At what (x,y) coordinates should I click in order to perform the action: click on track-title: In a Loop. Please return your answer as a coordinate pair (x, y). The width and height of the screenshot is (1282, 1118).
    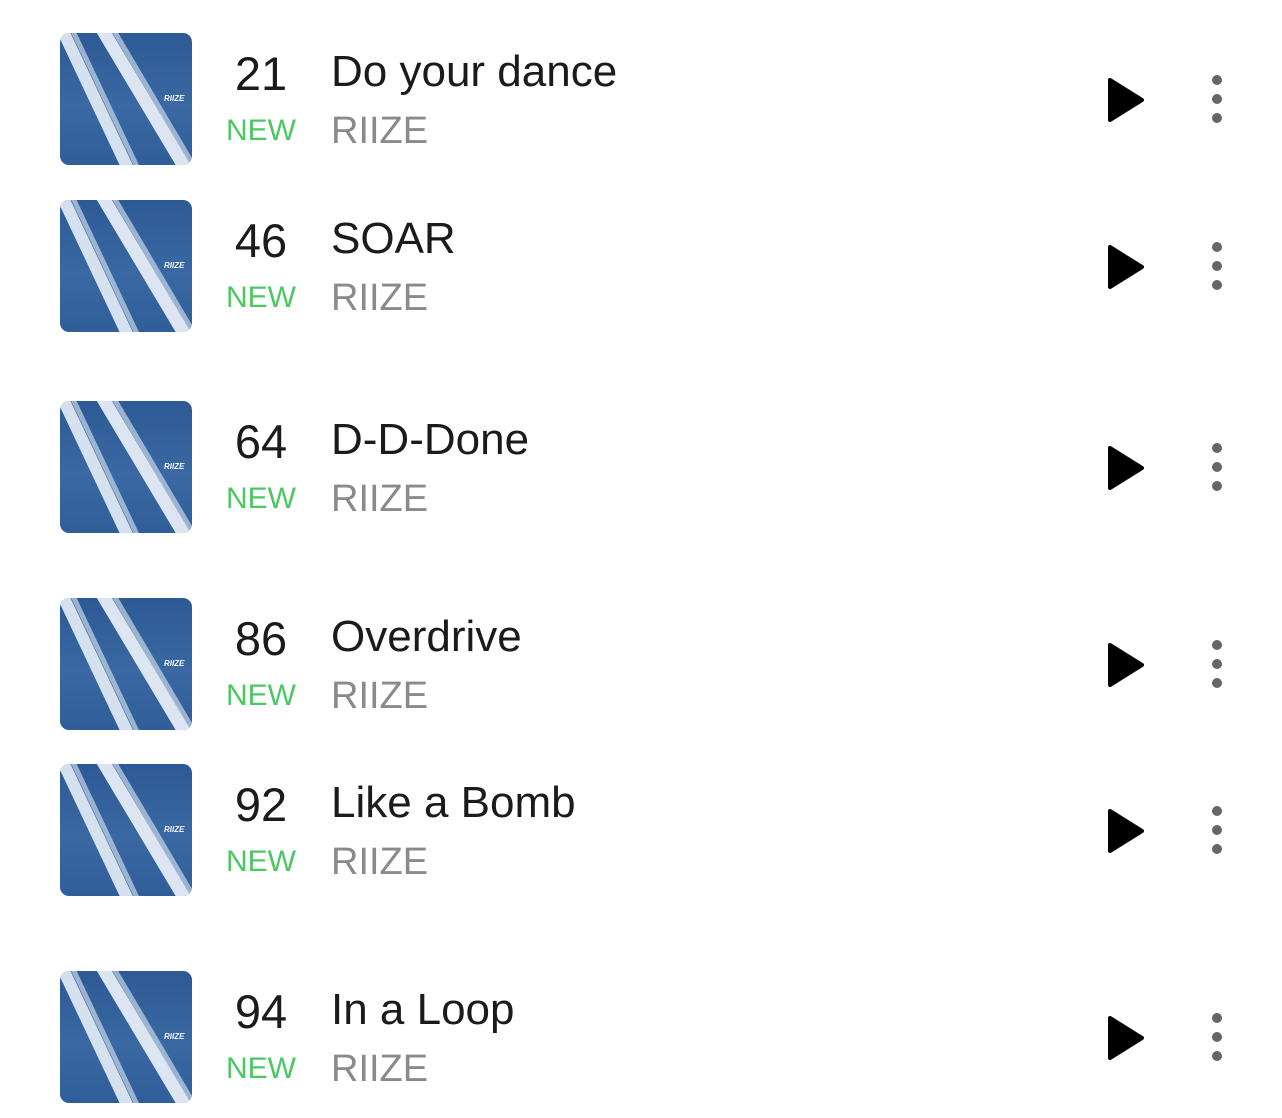
    Looking at the image, I should click on (423, 1010).